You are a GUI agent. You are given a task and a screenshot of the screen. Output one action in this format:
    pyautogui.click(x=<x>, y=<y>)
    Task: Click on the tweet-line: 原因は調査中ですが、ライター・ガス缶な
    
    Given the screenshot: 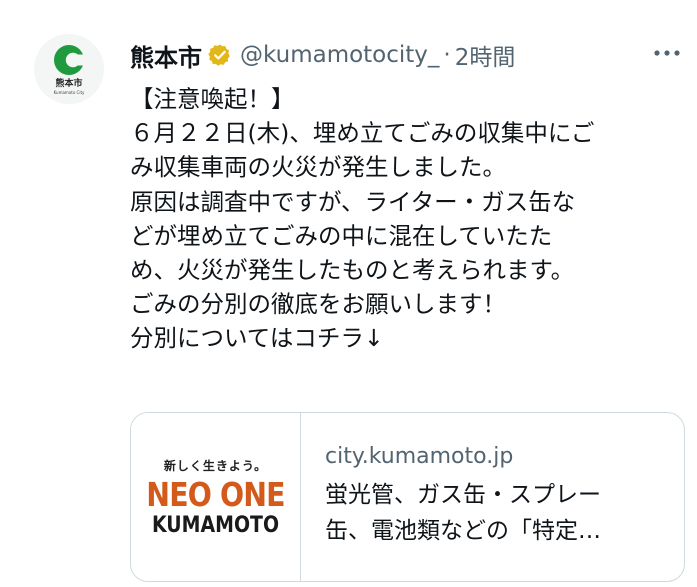 What is the action you would take?
    pyautogui.click(x=353, y=201)
    